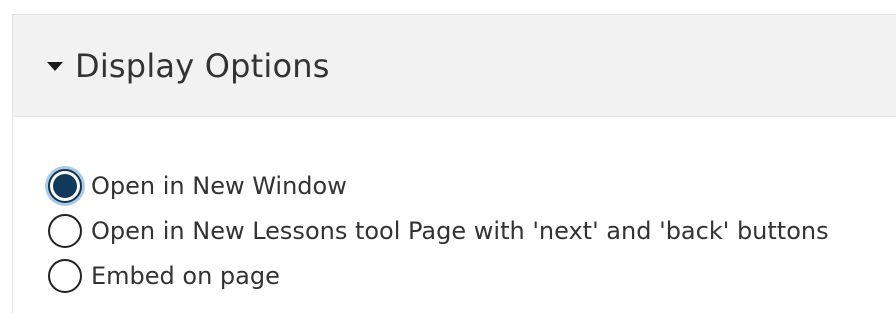 This screenshot has width=896, height=313. I want to click on option-label: Open in New Window, so click(219, 186).